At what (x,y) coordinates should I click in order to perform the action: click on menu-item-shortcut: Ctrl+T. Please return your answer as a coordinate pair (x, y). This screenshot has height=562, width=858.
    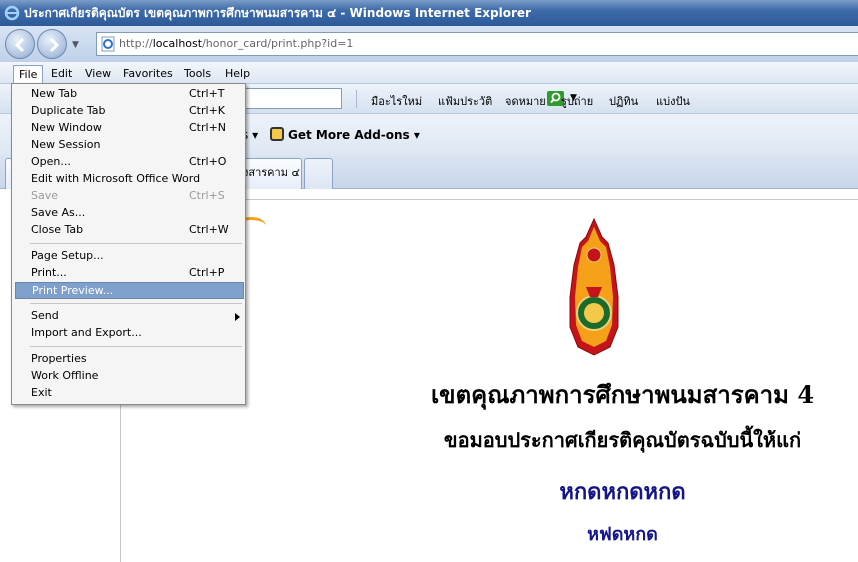
    Looking at the image, I should click on (207, 93).